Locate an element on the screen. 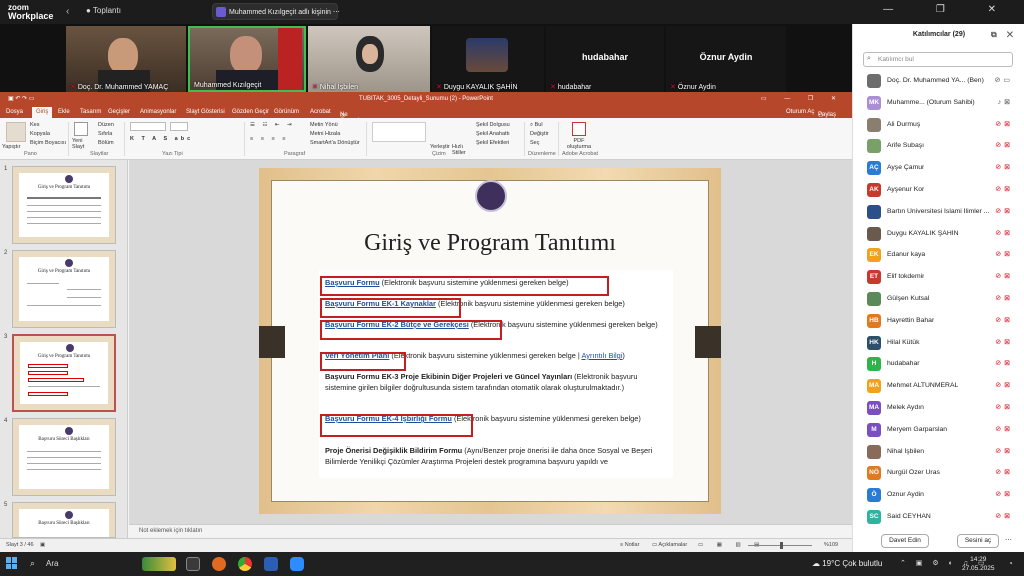 The height and width of the screenshot is (576, 1024). more-icon: ⋯ is located at coordinates (1008, 540).